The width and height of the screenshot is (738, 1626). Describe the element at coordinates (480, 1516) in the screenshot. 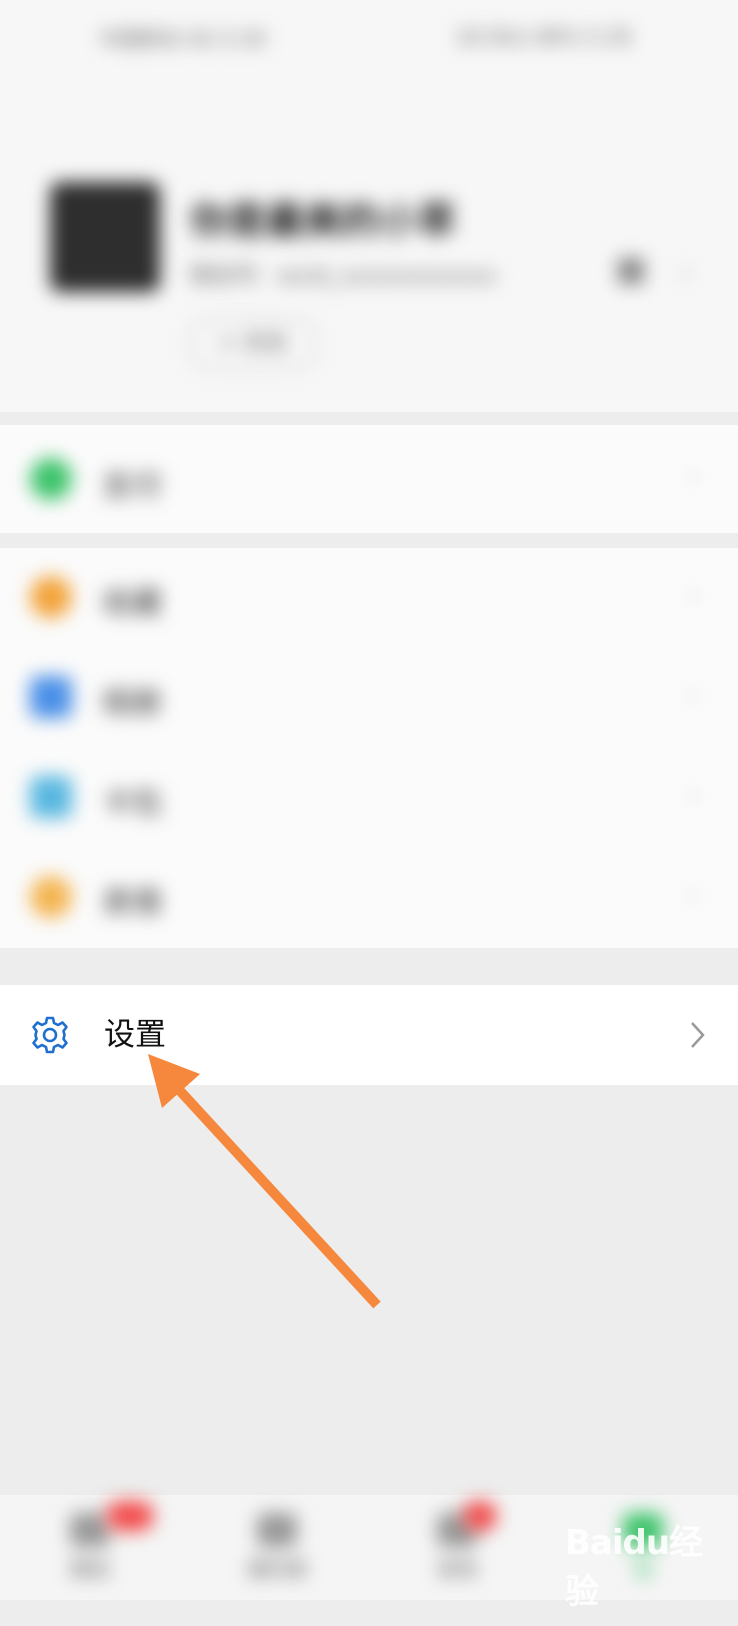

I see `unread-dot-badge` at that location.